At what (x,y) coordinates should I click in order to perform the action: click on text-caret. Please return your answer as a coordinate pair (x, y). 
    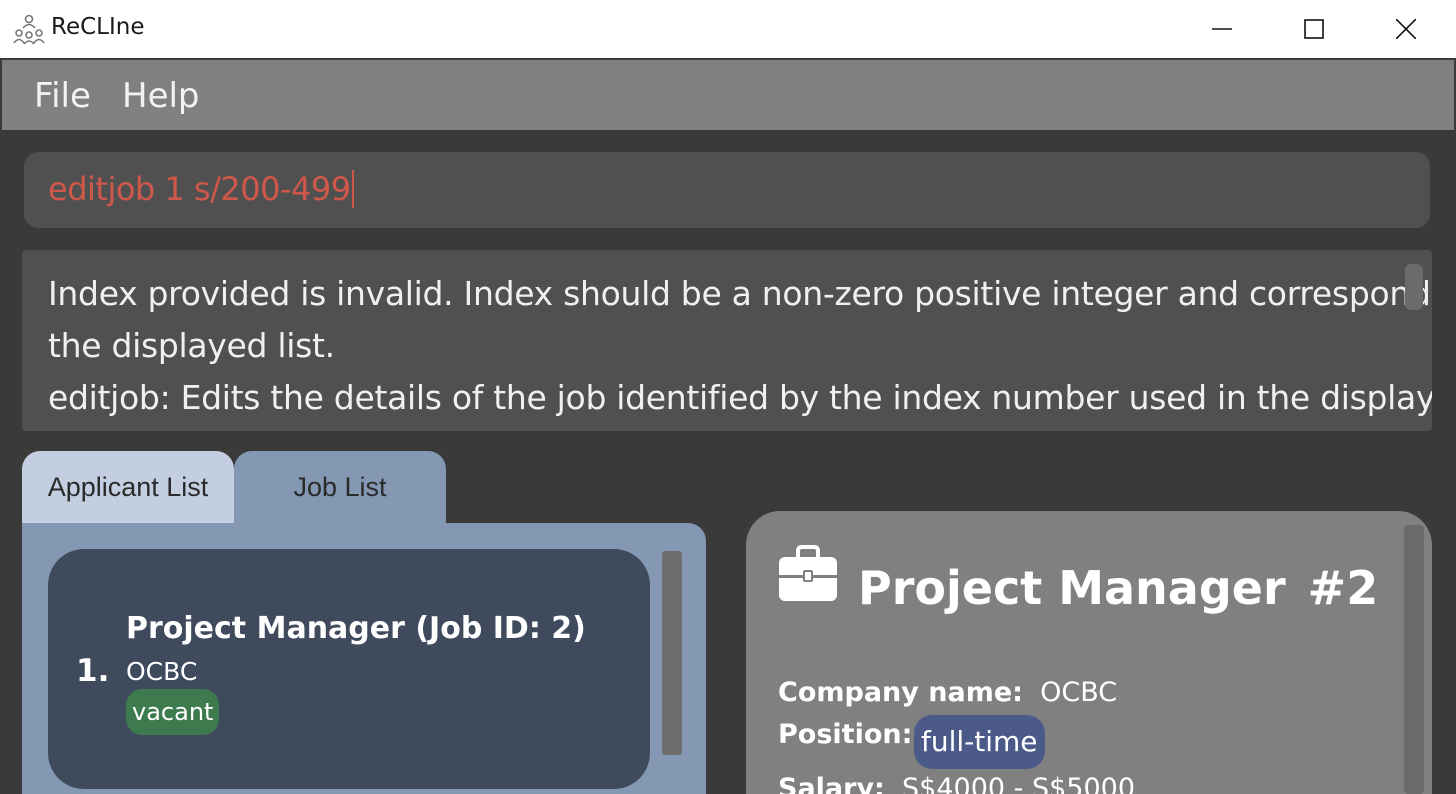
    Looking at the image, I should click on (352, 189).